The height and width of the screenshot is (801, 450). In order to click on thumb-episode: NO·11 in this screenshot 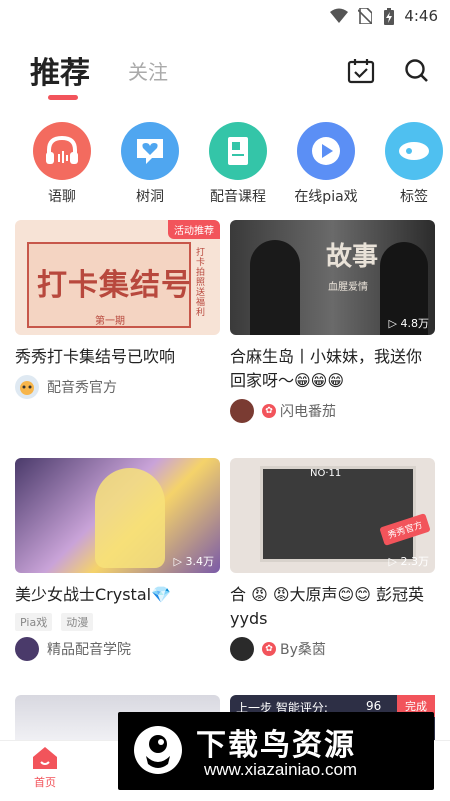, I will do `click(326, 473)`.